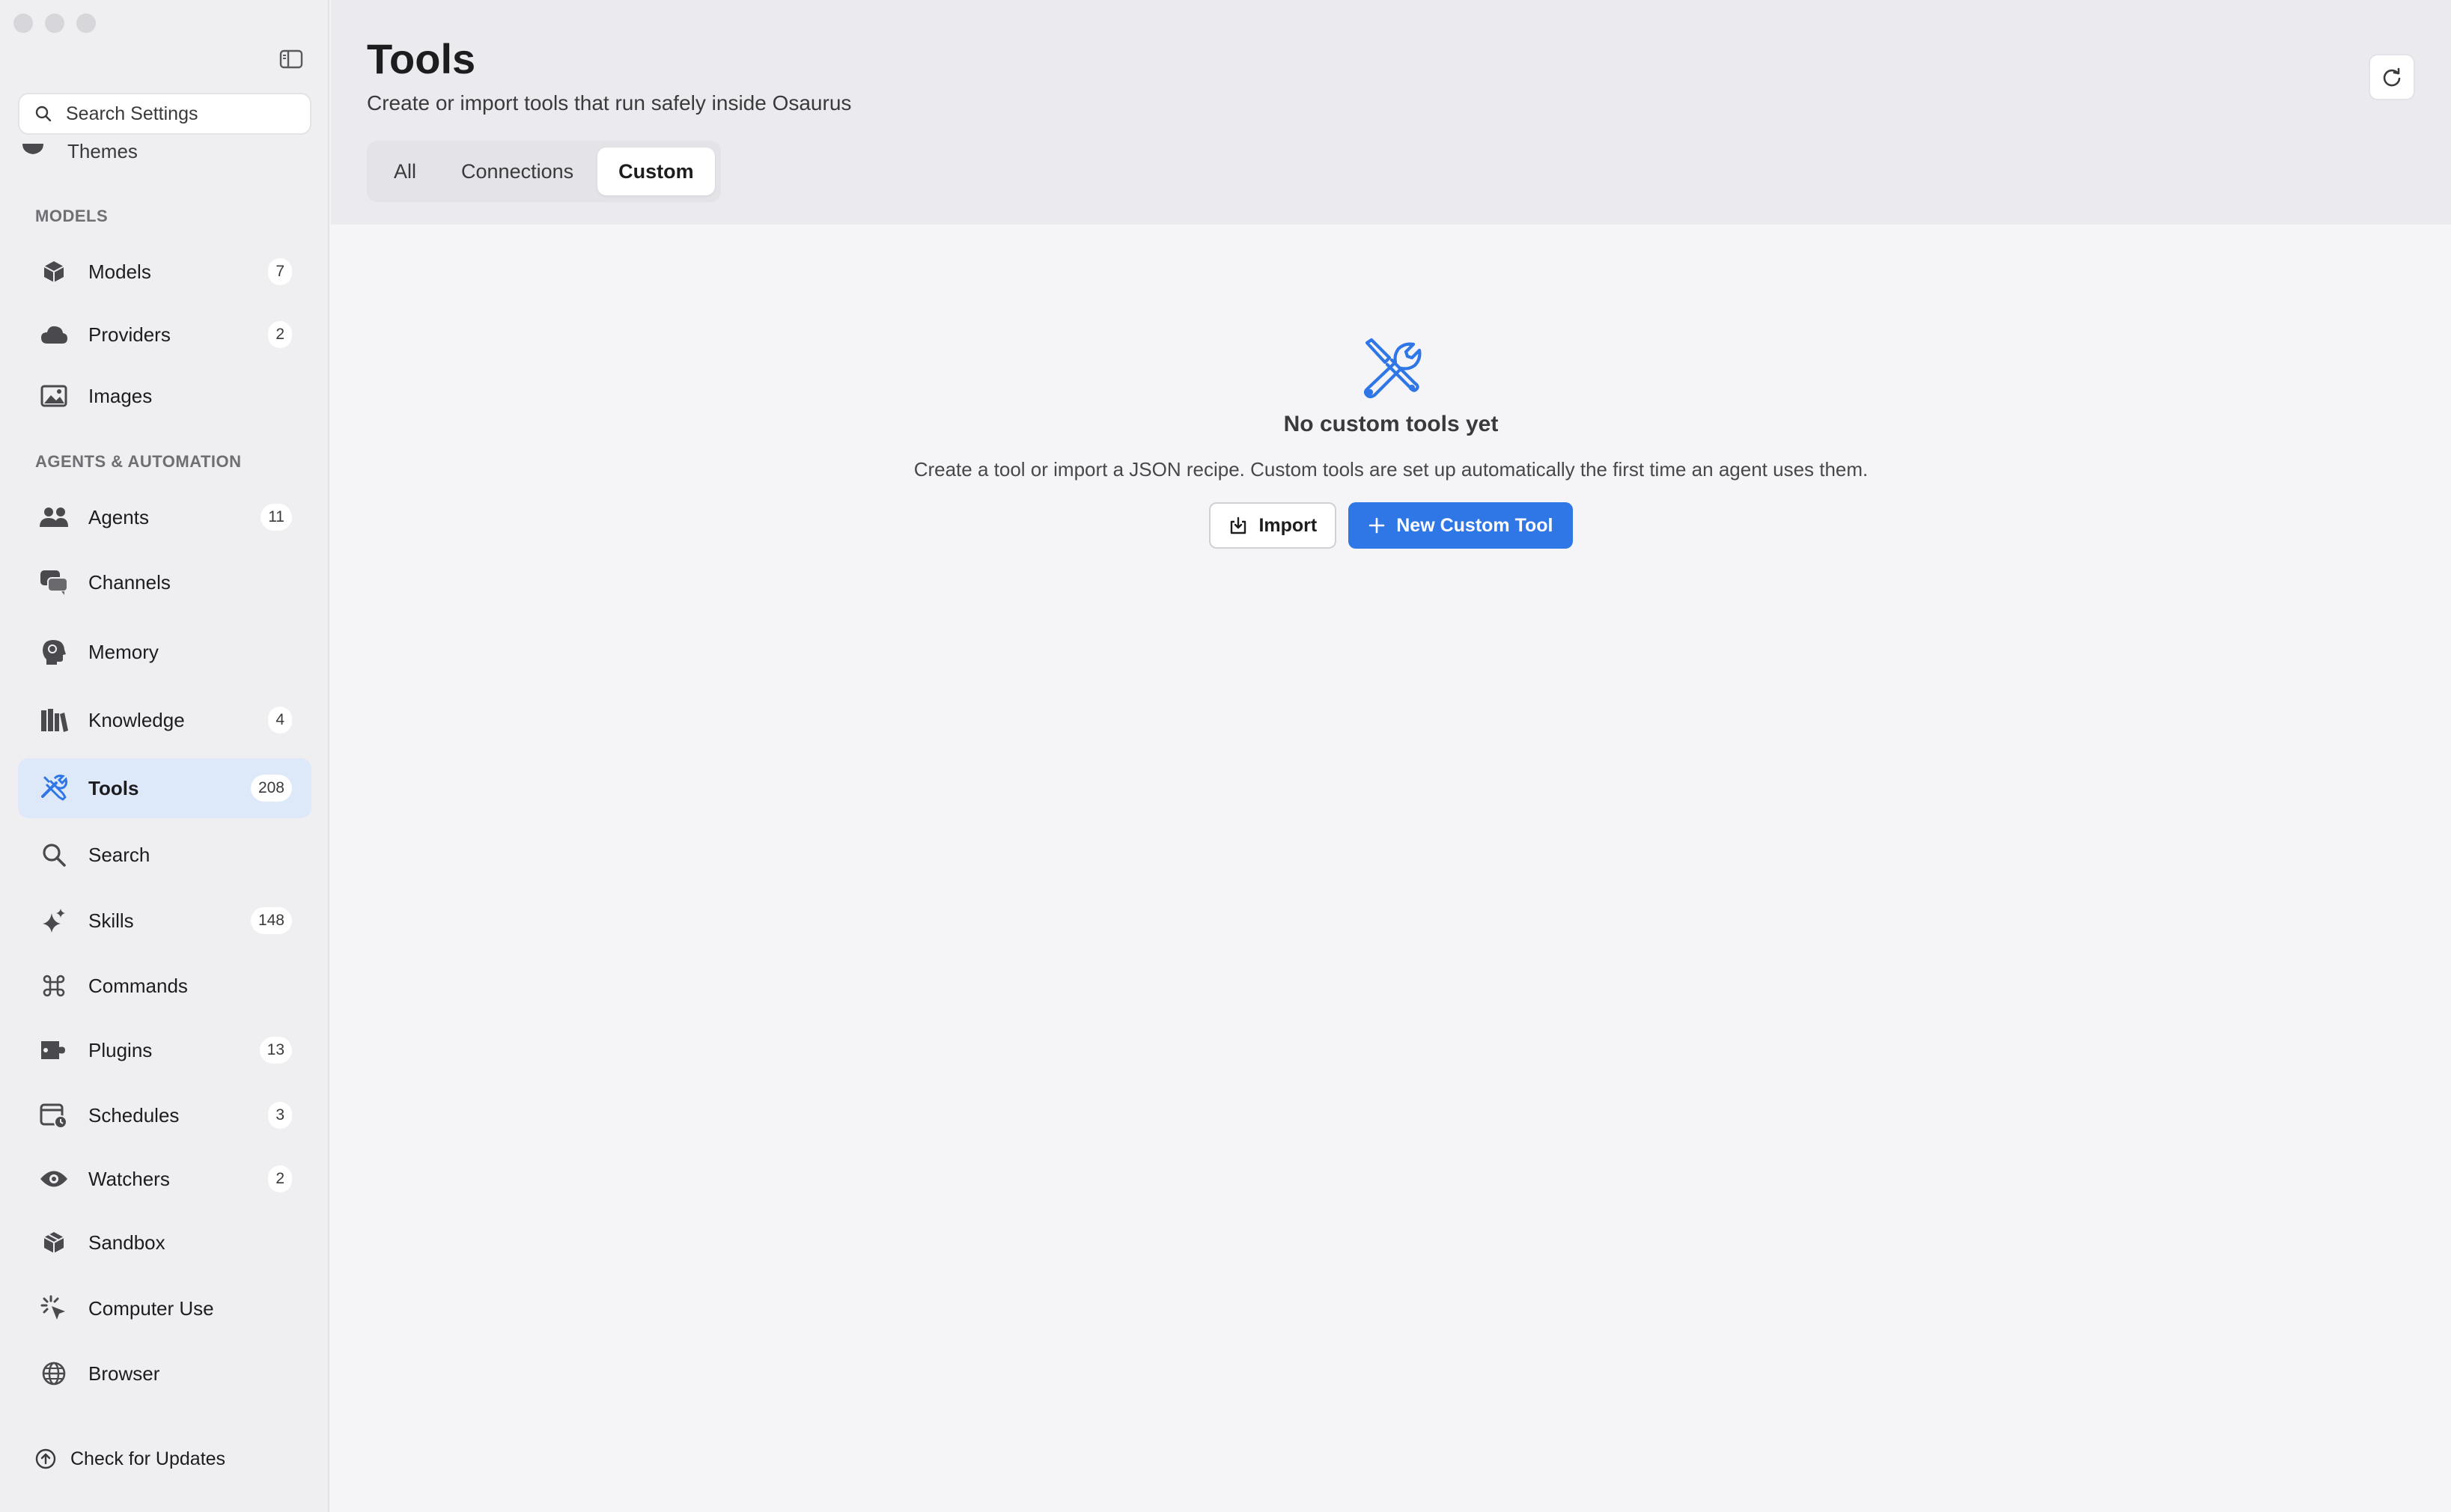 This screenshot has width=2451, height=1512. I want to click on plus-icon, so click(1376, 526).